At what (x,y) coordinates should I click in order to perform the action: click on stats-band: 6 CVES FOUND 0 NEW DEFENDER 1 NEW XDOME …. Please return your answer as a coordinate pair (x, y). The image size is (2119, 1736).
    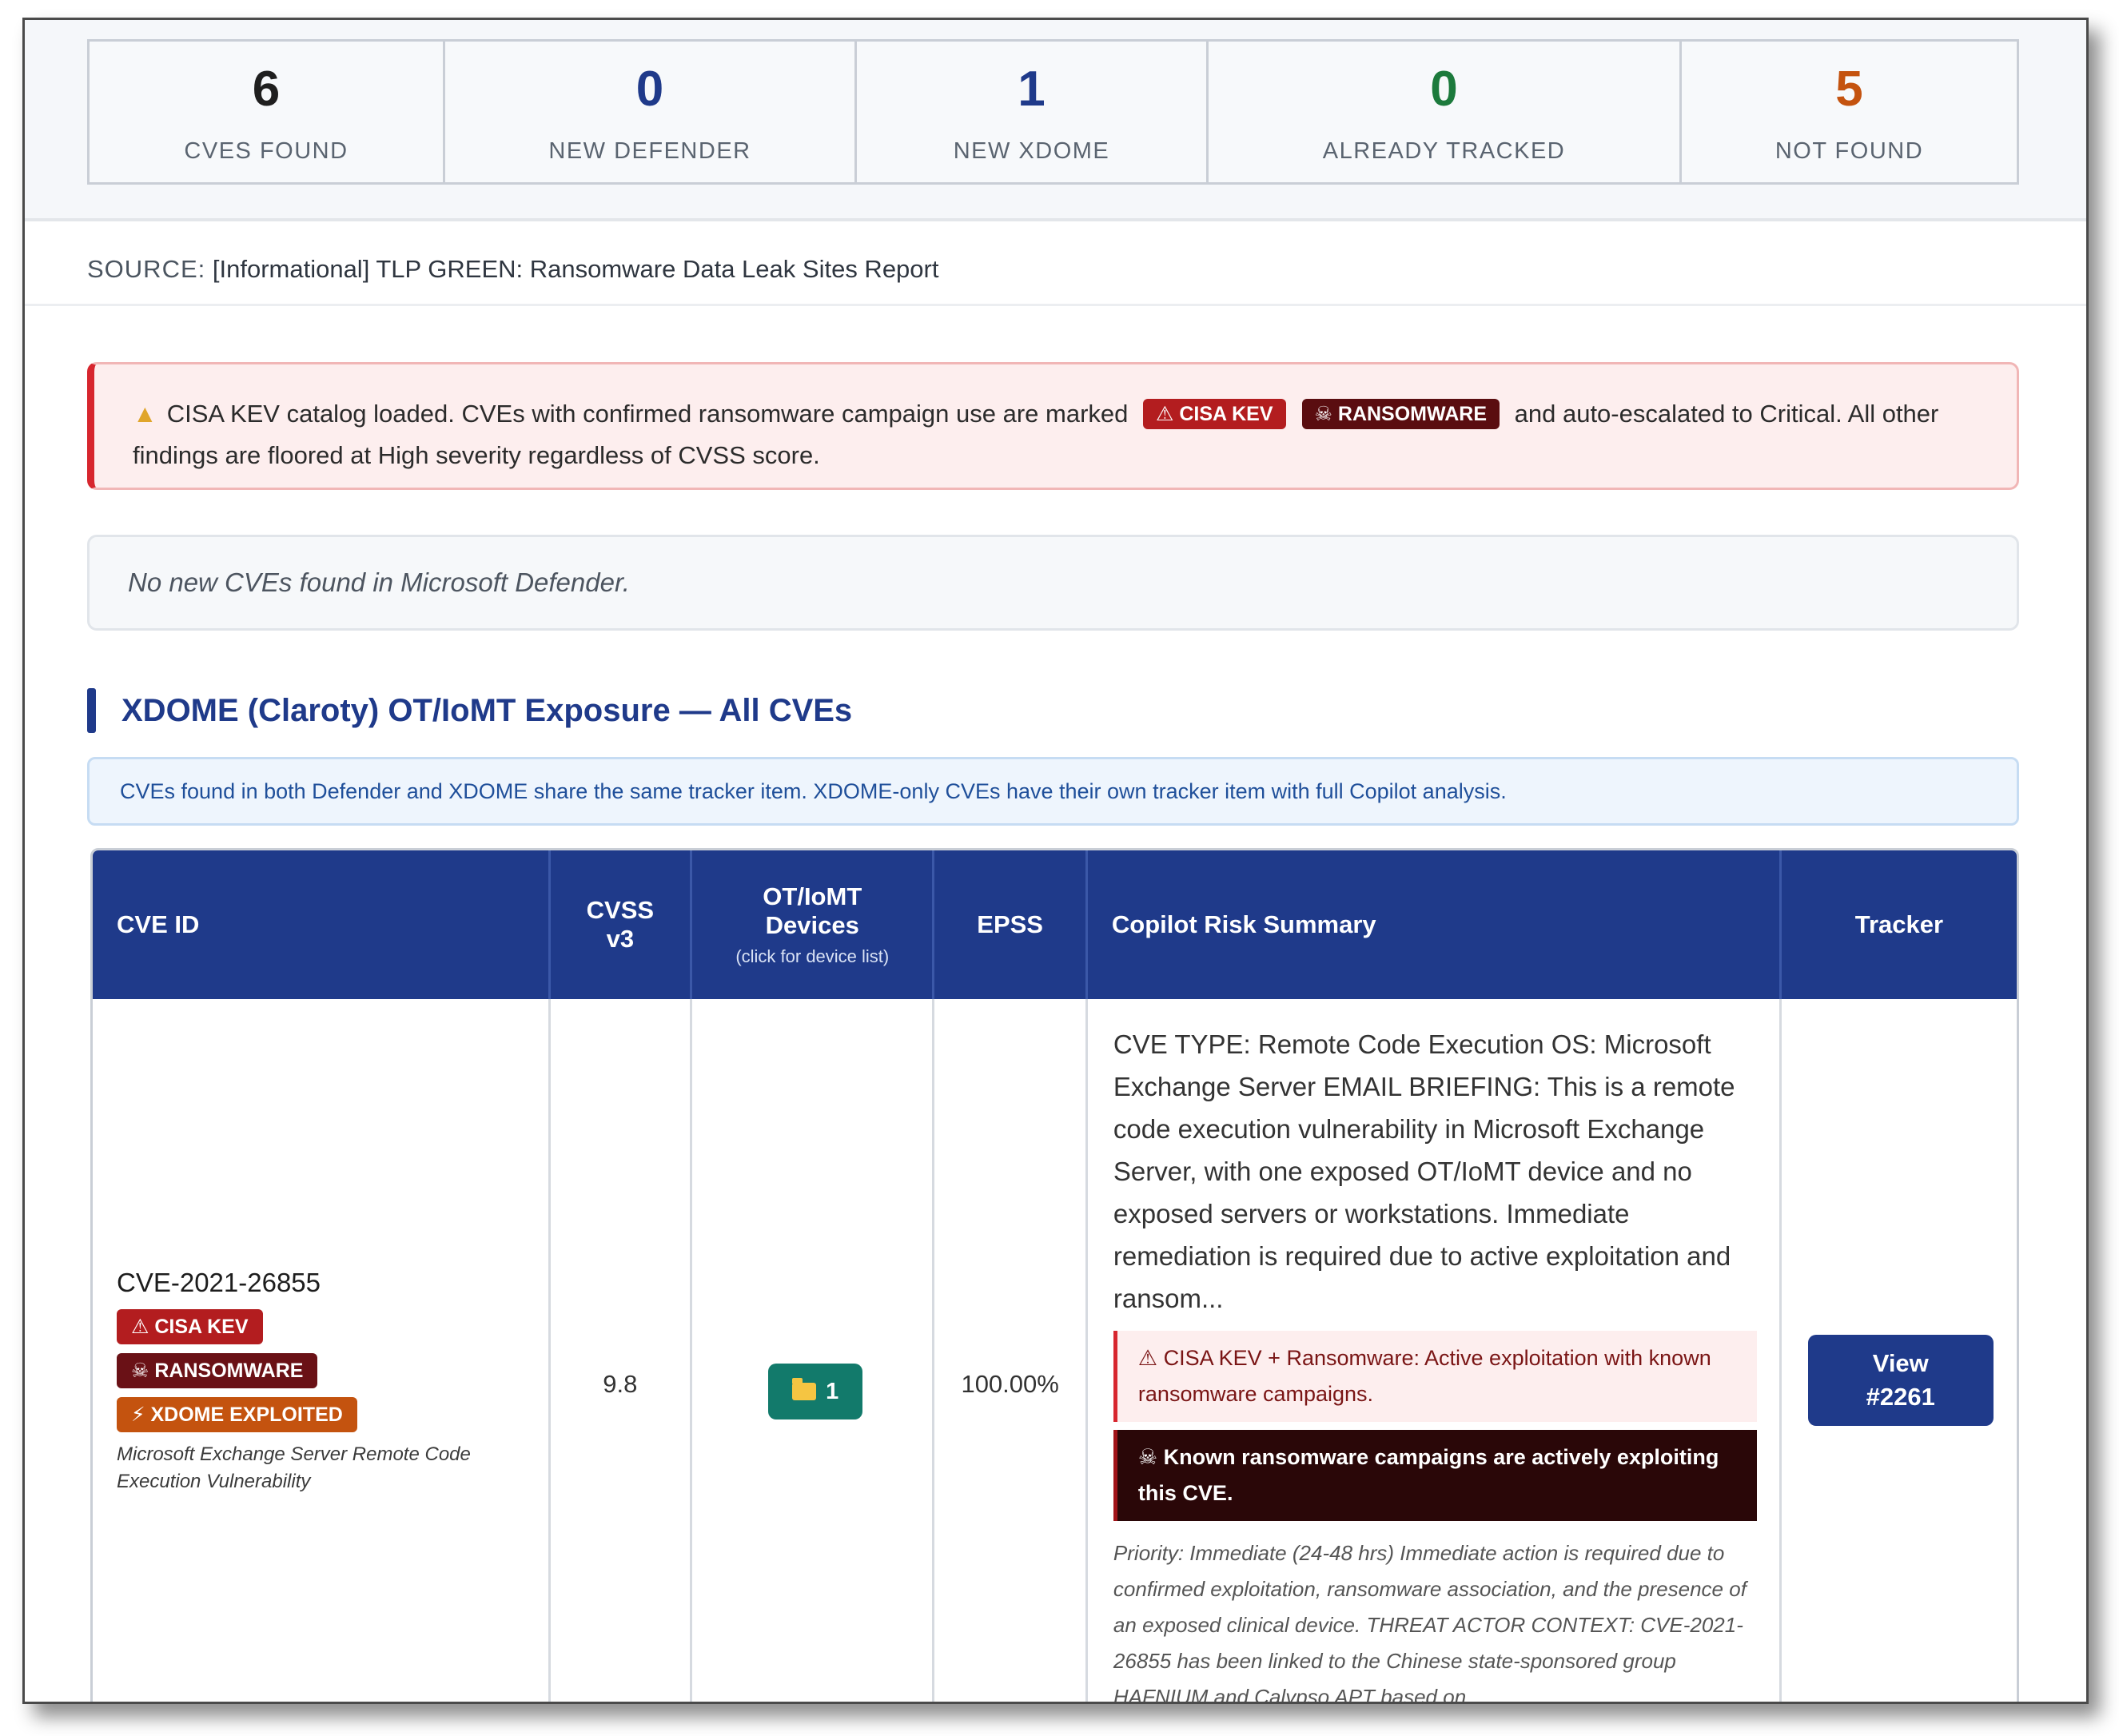
    Looking at the image, I should click on (1055, 120).